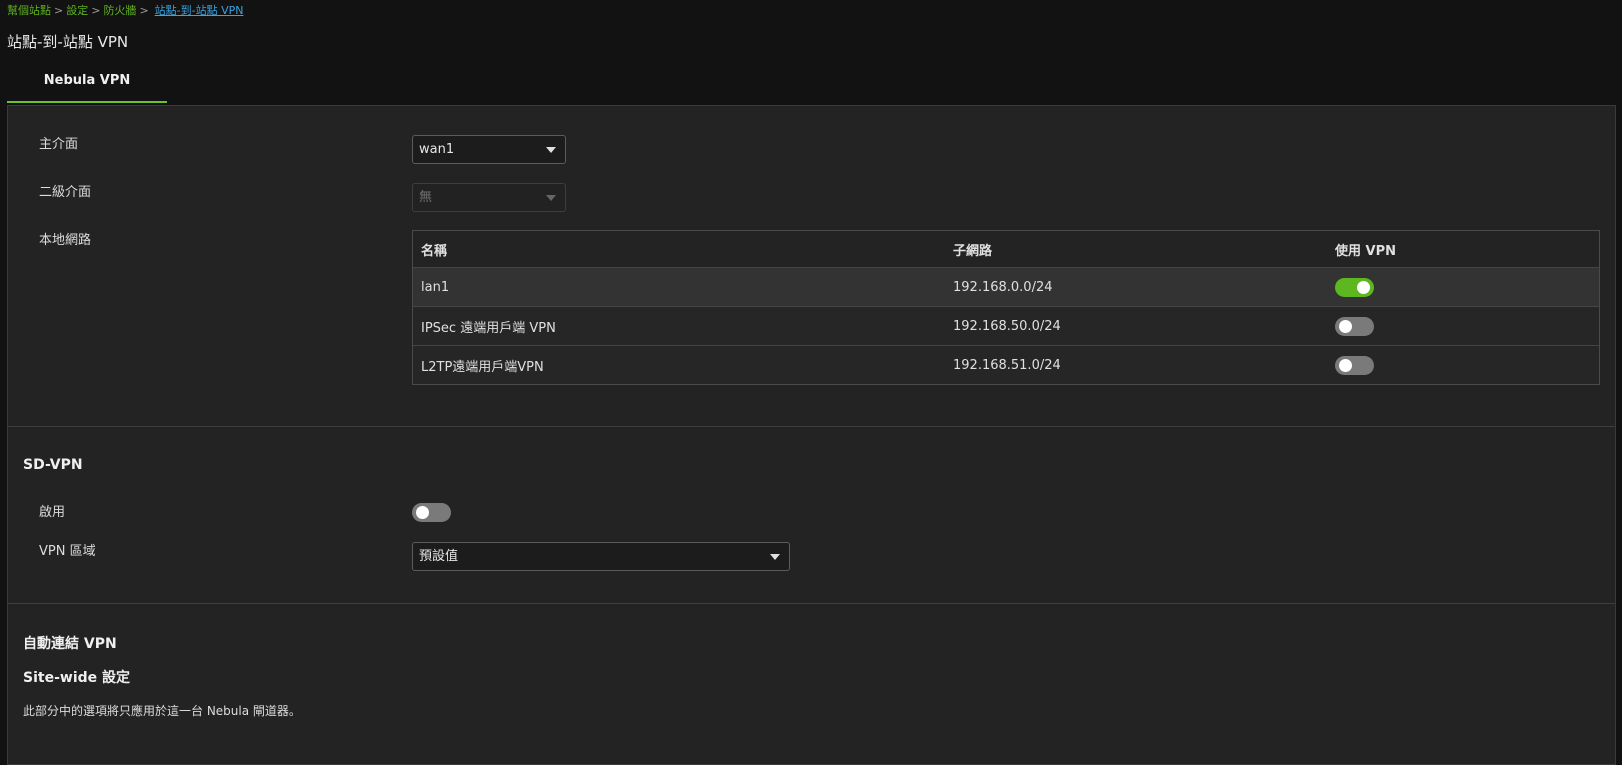  I want to click on secondary-interface-label: 二級介面, so click(65, 192).